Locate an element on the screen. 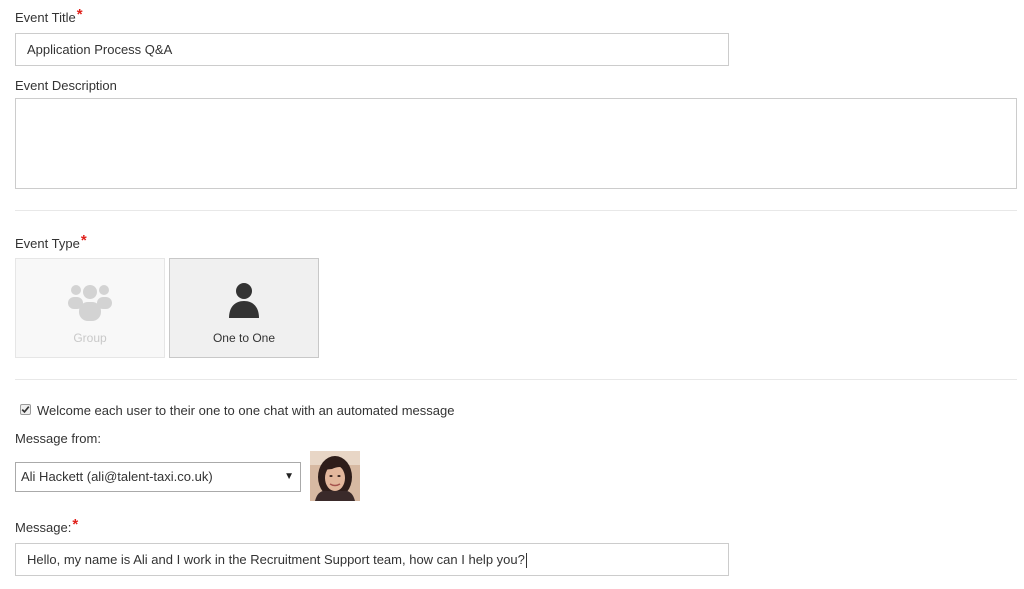  message-from-select: Ali Hackett (ali@talent-taxi.co.uk) ▼ is located at coordinates (158, 477).